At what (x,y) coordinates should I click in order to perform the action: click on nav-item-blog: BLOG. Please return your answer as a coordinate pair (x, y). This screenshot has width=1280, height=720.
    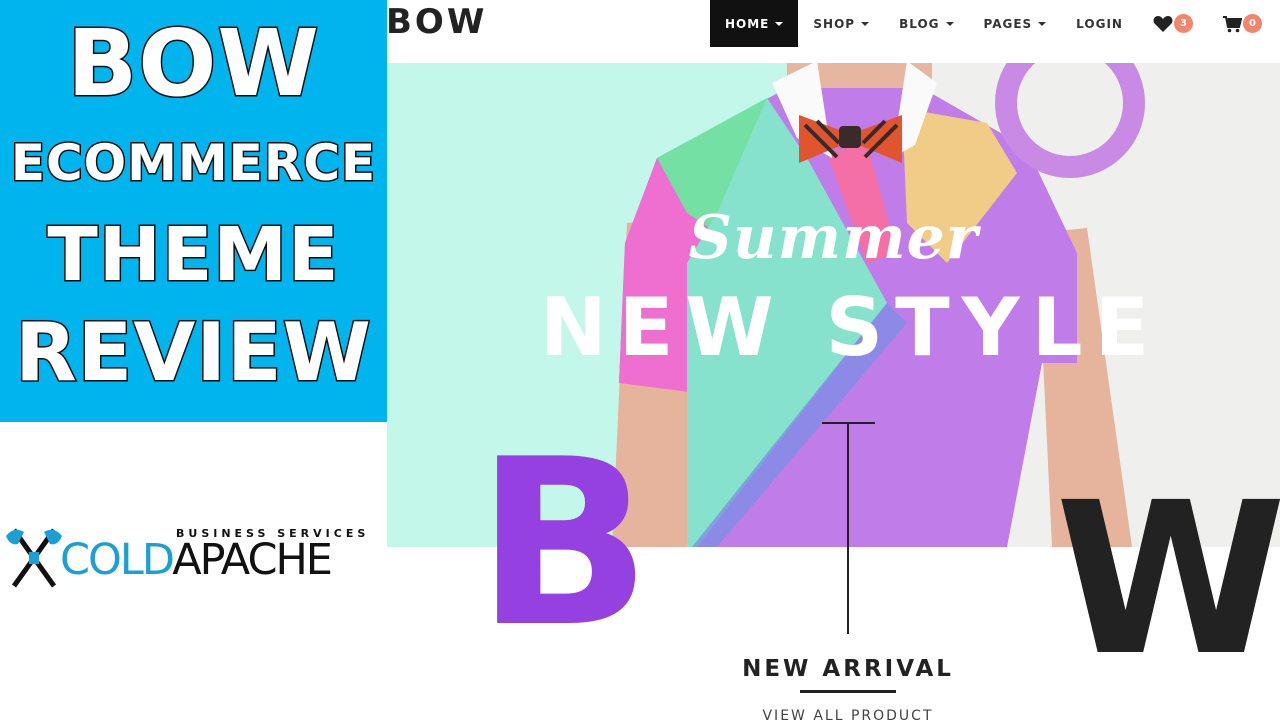
    Looking at the image, I should click on (926, 23).